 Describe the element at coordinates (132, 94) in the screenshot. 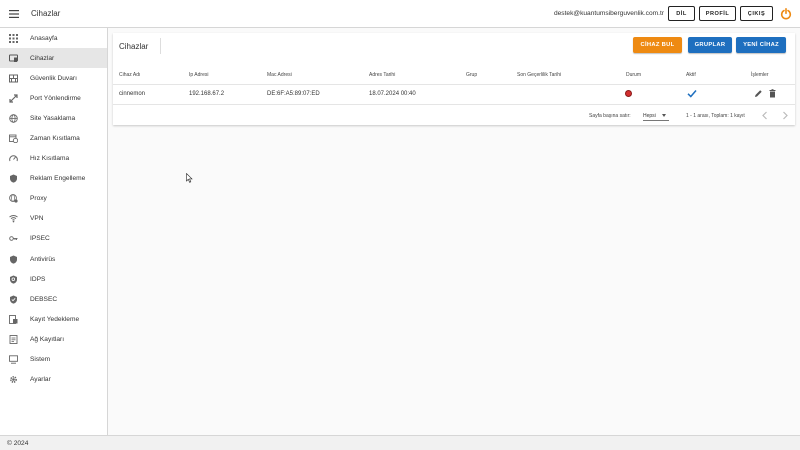

I see `cell-device-name: cinnemon` at that location.